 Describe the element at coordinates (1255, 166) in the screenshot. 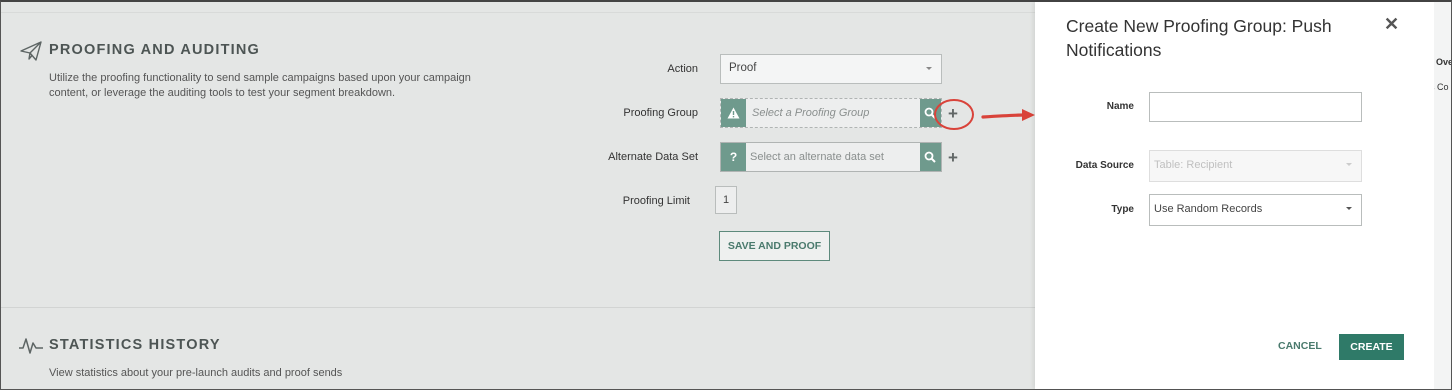

I see `data-source-select: Table: Recipient` at that location.